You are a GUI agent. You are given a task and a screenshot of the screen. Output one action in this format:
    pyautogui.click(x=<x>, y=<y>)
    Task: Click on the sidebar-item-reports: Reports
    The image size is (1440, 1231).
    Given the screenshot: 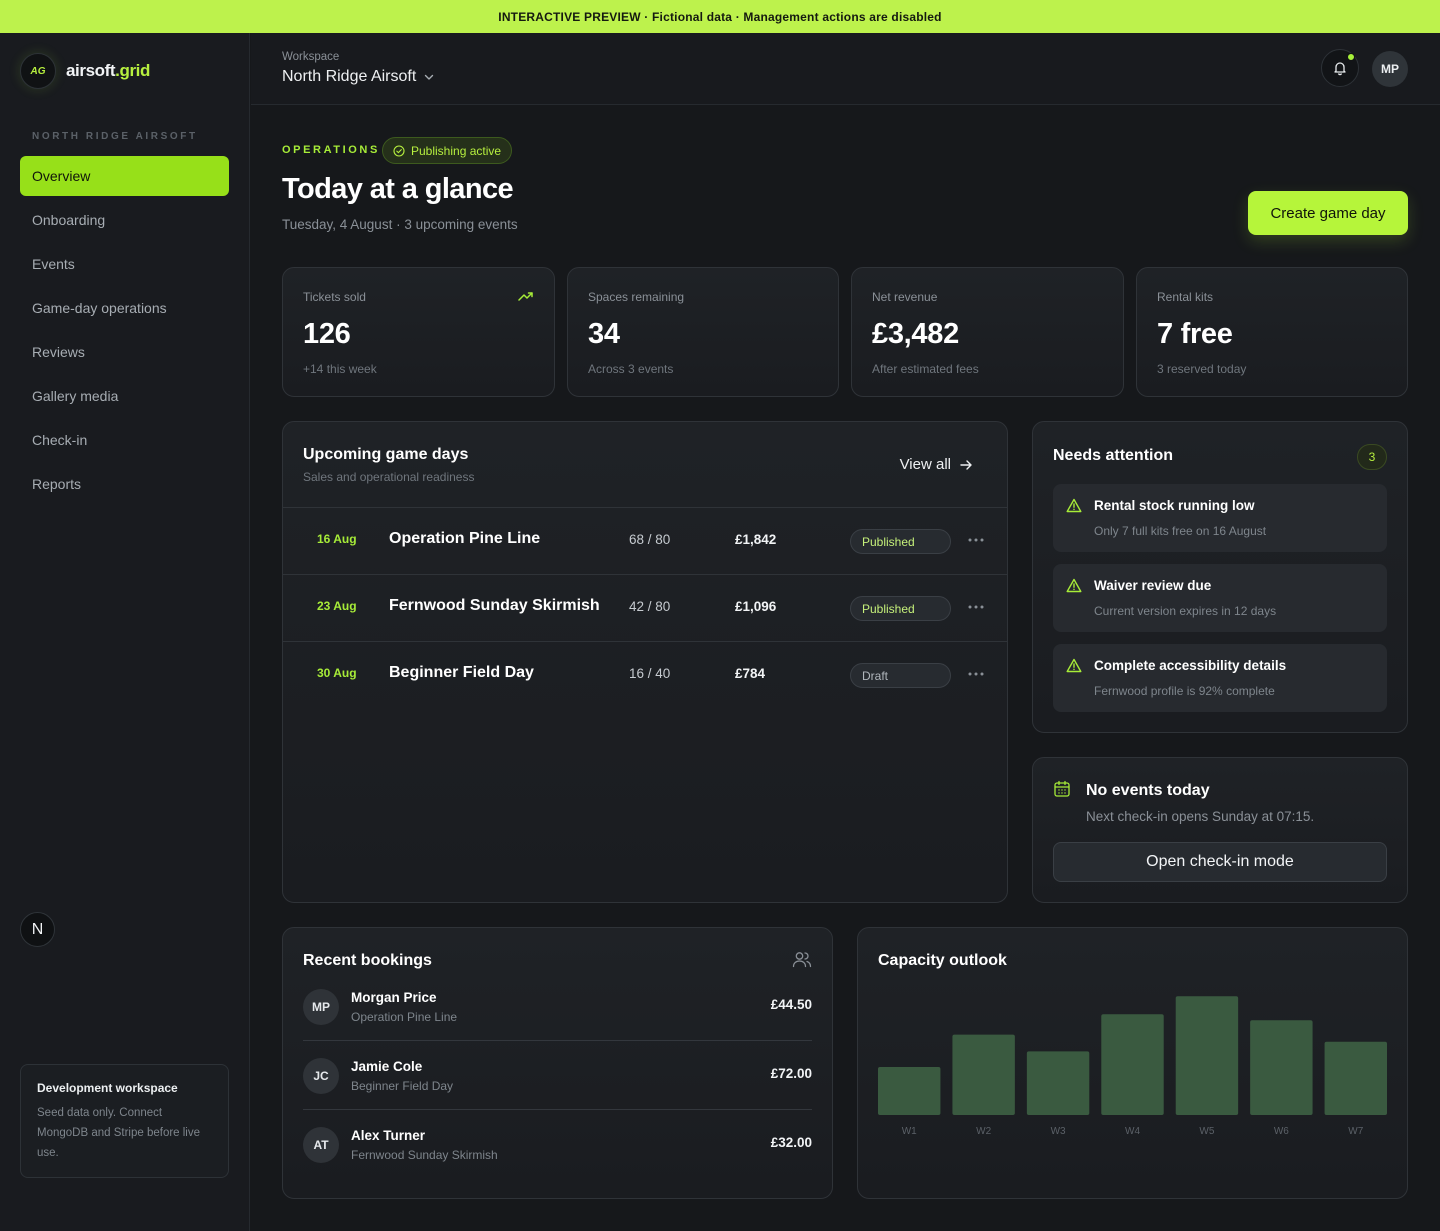 What is the action you would take?
    pyautogui.click(x=124, y=484)
    